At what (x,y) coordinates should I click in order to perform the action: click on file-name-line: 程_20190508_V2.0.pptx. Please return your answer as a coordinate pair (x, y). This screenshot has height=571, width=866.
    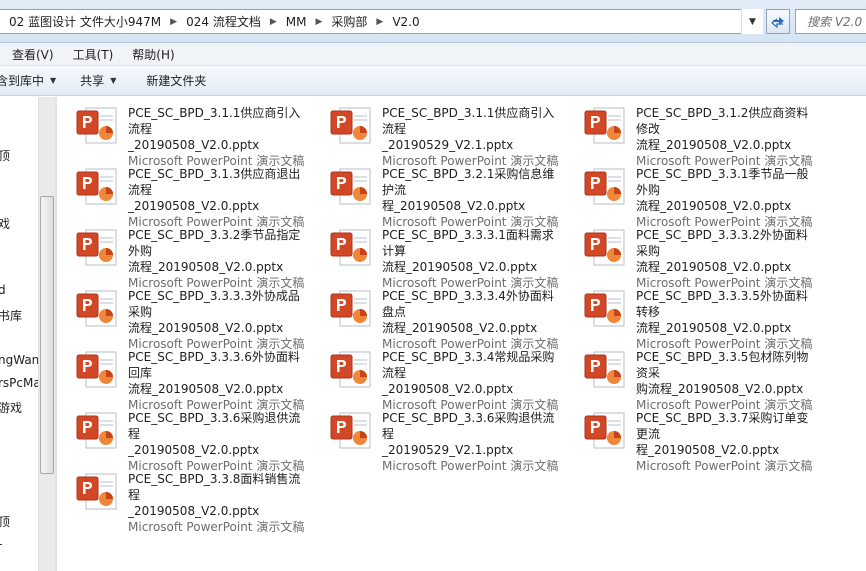
    Looking at the image, I should click on (454, 206).